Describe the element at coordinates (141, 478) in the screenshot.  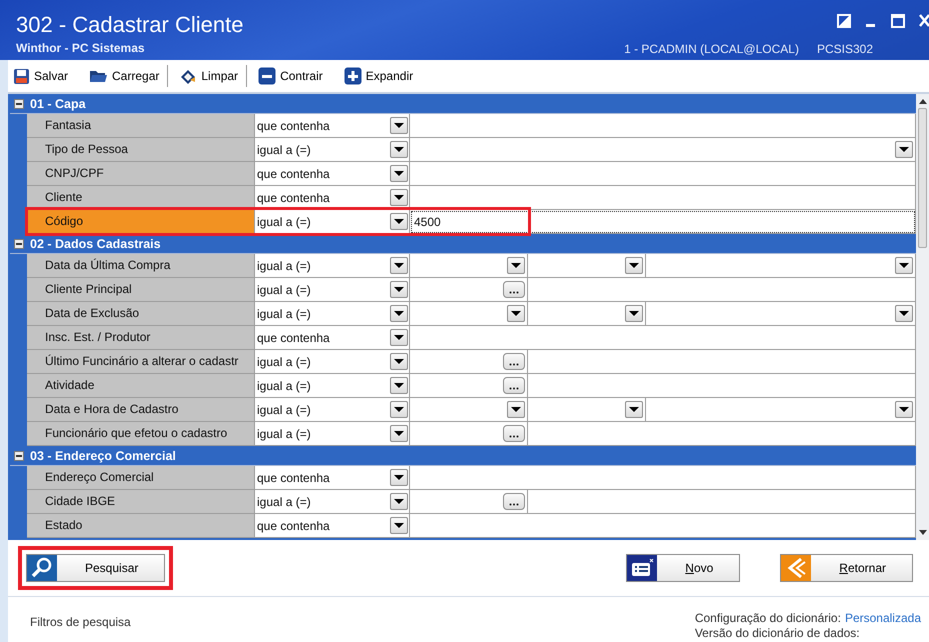
I see `filter-label: Endereço Comercial` at that location.